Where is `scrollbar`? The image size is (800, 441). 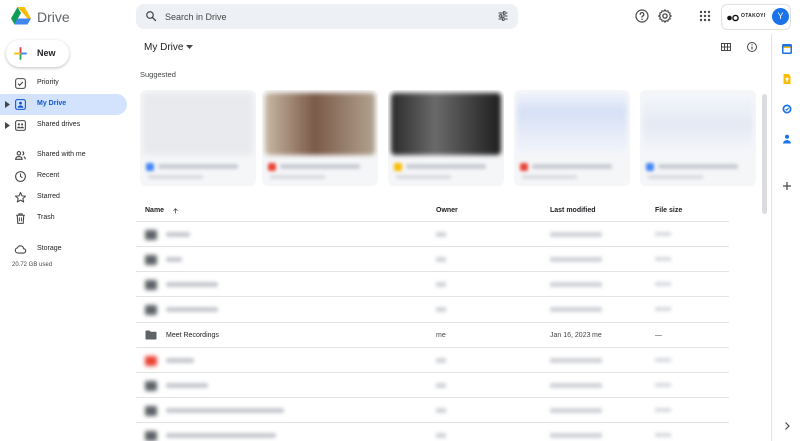
scrollbar is located at coordinates (764, 154).